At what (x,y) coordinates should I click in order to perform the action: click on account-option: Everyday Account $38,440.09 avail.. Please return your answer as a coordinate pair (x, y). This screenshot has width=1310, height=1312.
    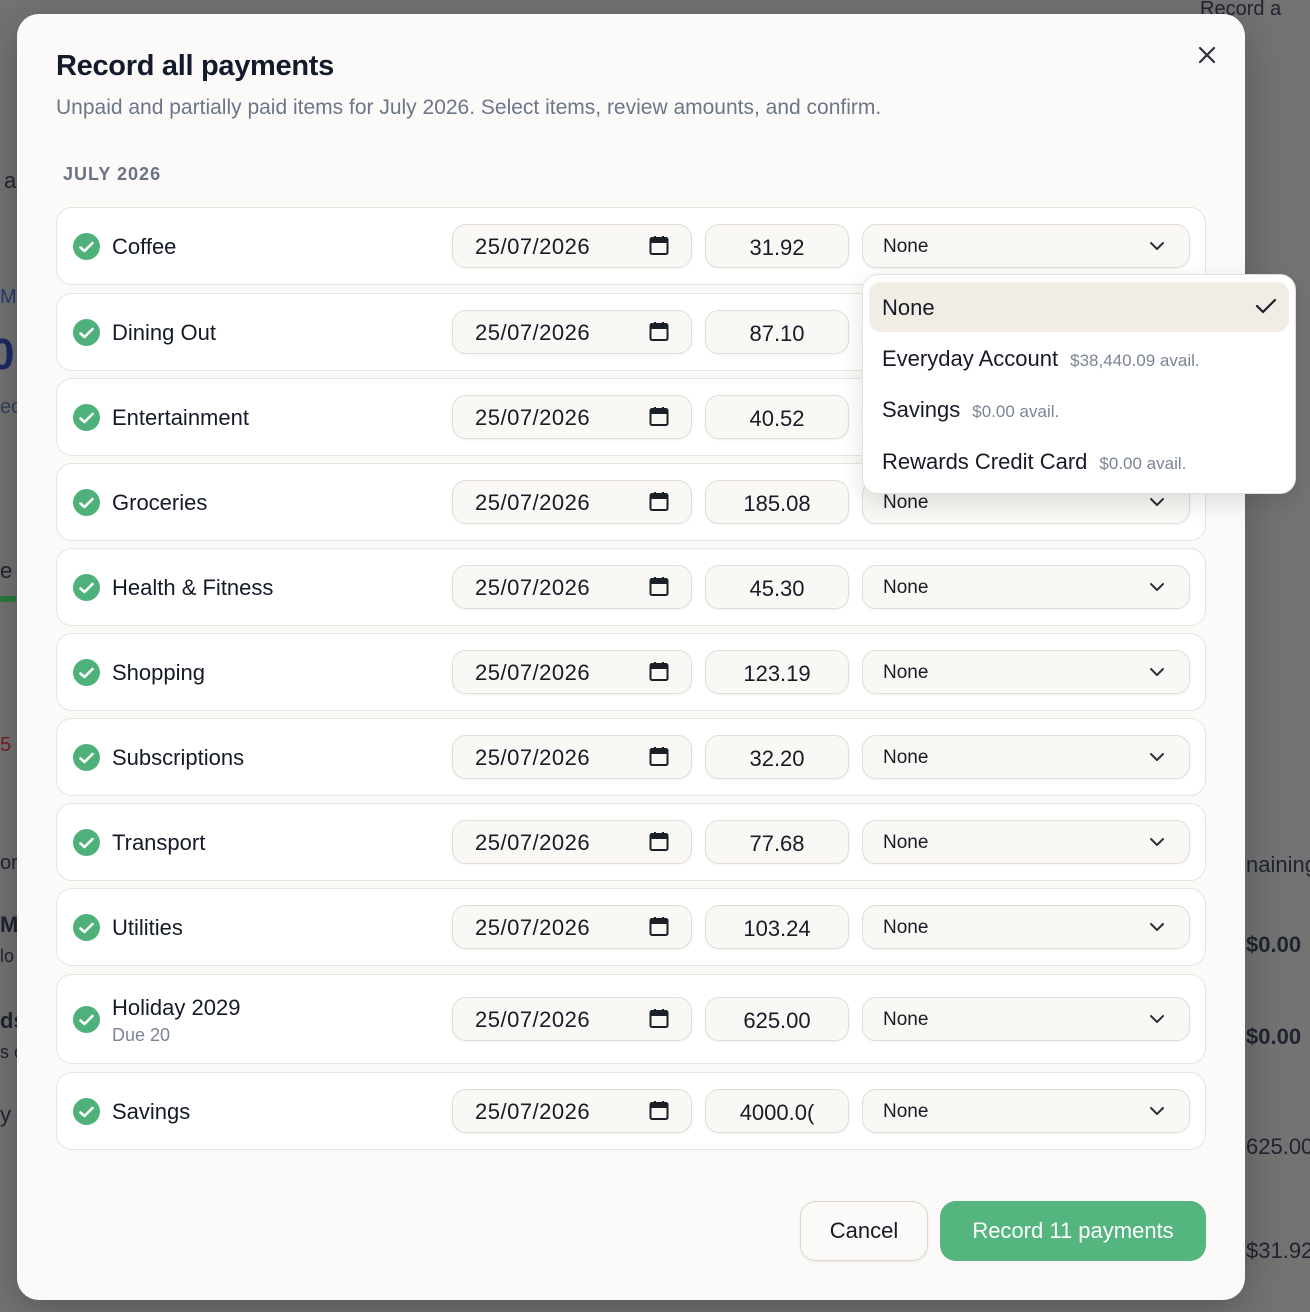
    Looking at the image, I should click on (1079, 358).